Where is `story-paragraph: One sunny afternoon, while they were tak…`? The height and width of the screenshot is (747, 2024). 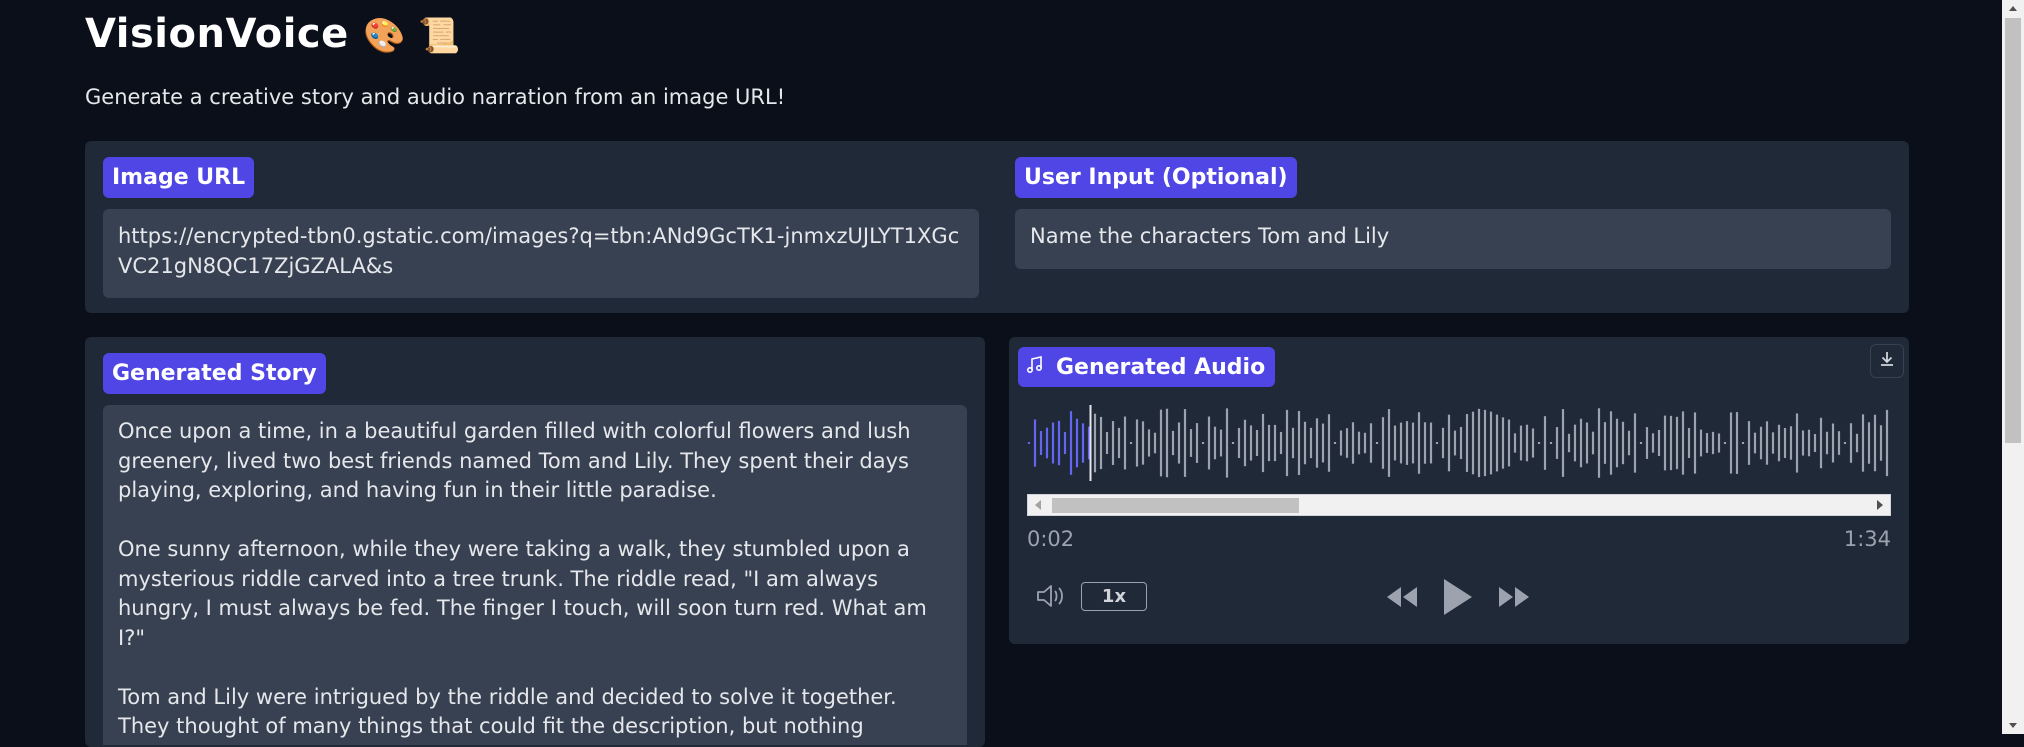
story-paragraph: One sunny afternoon, while they were tak… is located at coordinates (522, 593).